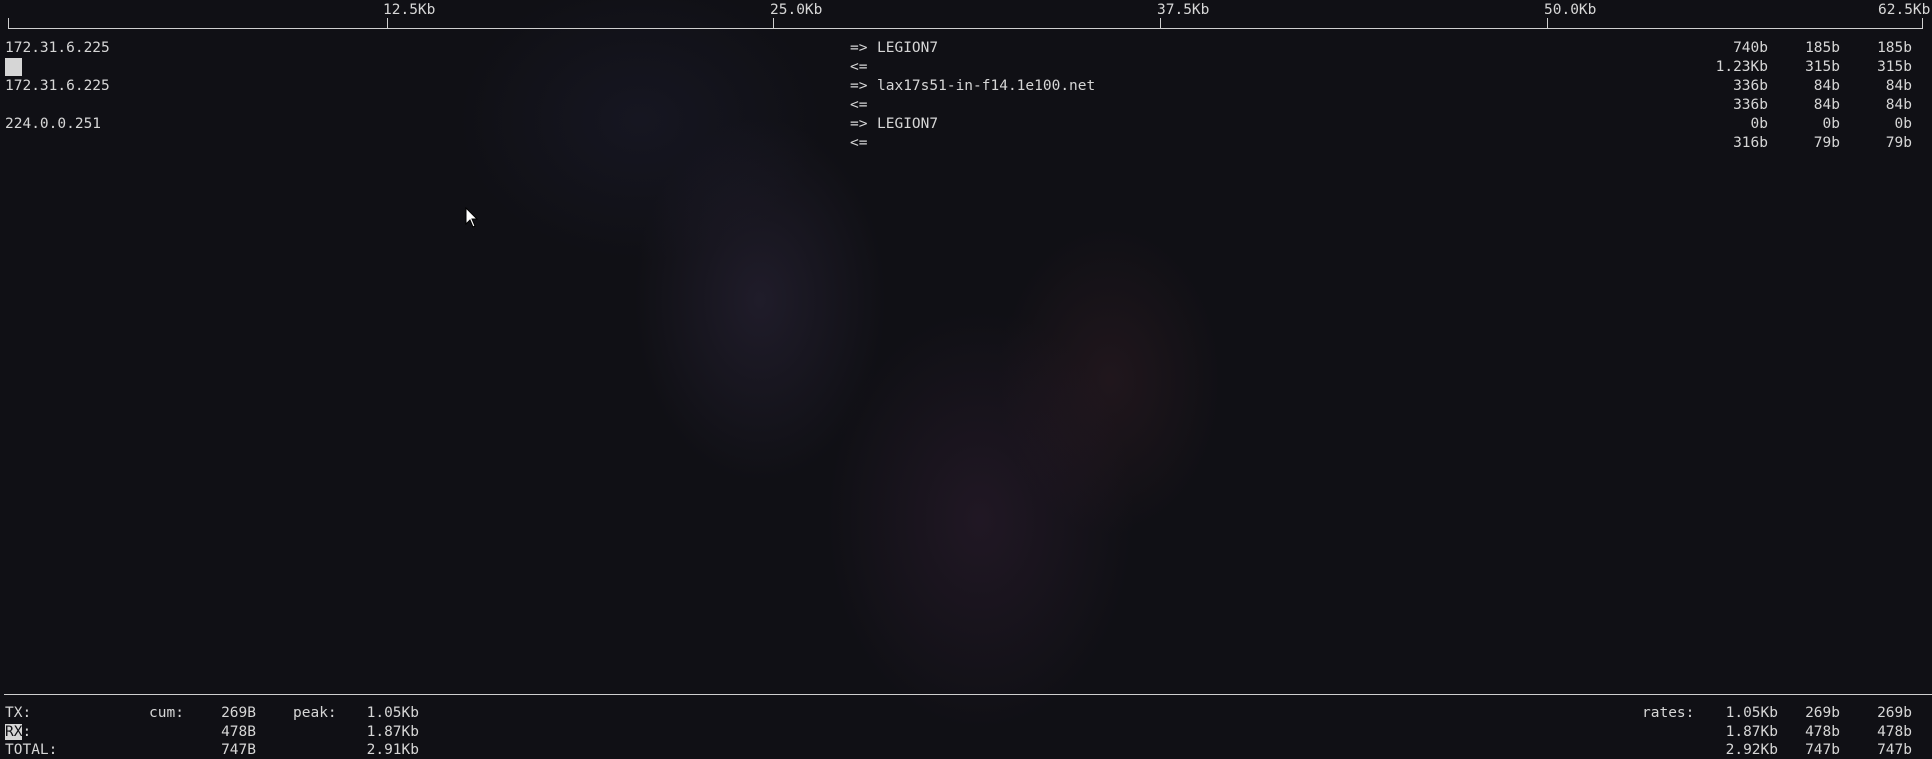 The height and width of the screenshot is (759, 1932). Describe the element at coordinates (1750, 143) in the screenshot. I see `rate-2s: 316b` at that location.